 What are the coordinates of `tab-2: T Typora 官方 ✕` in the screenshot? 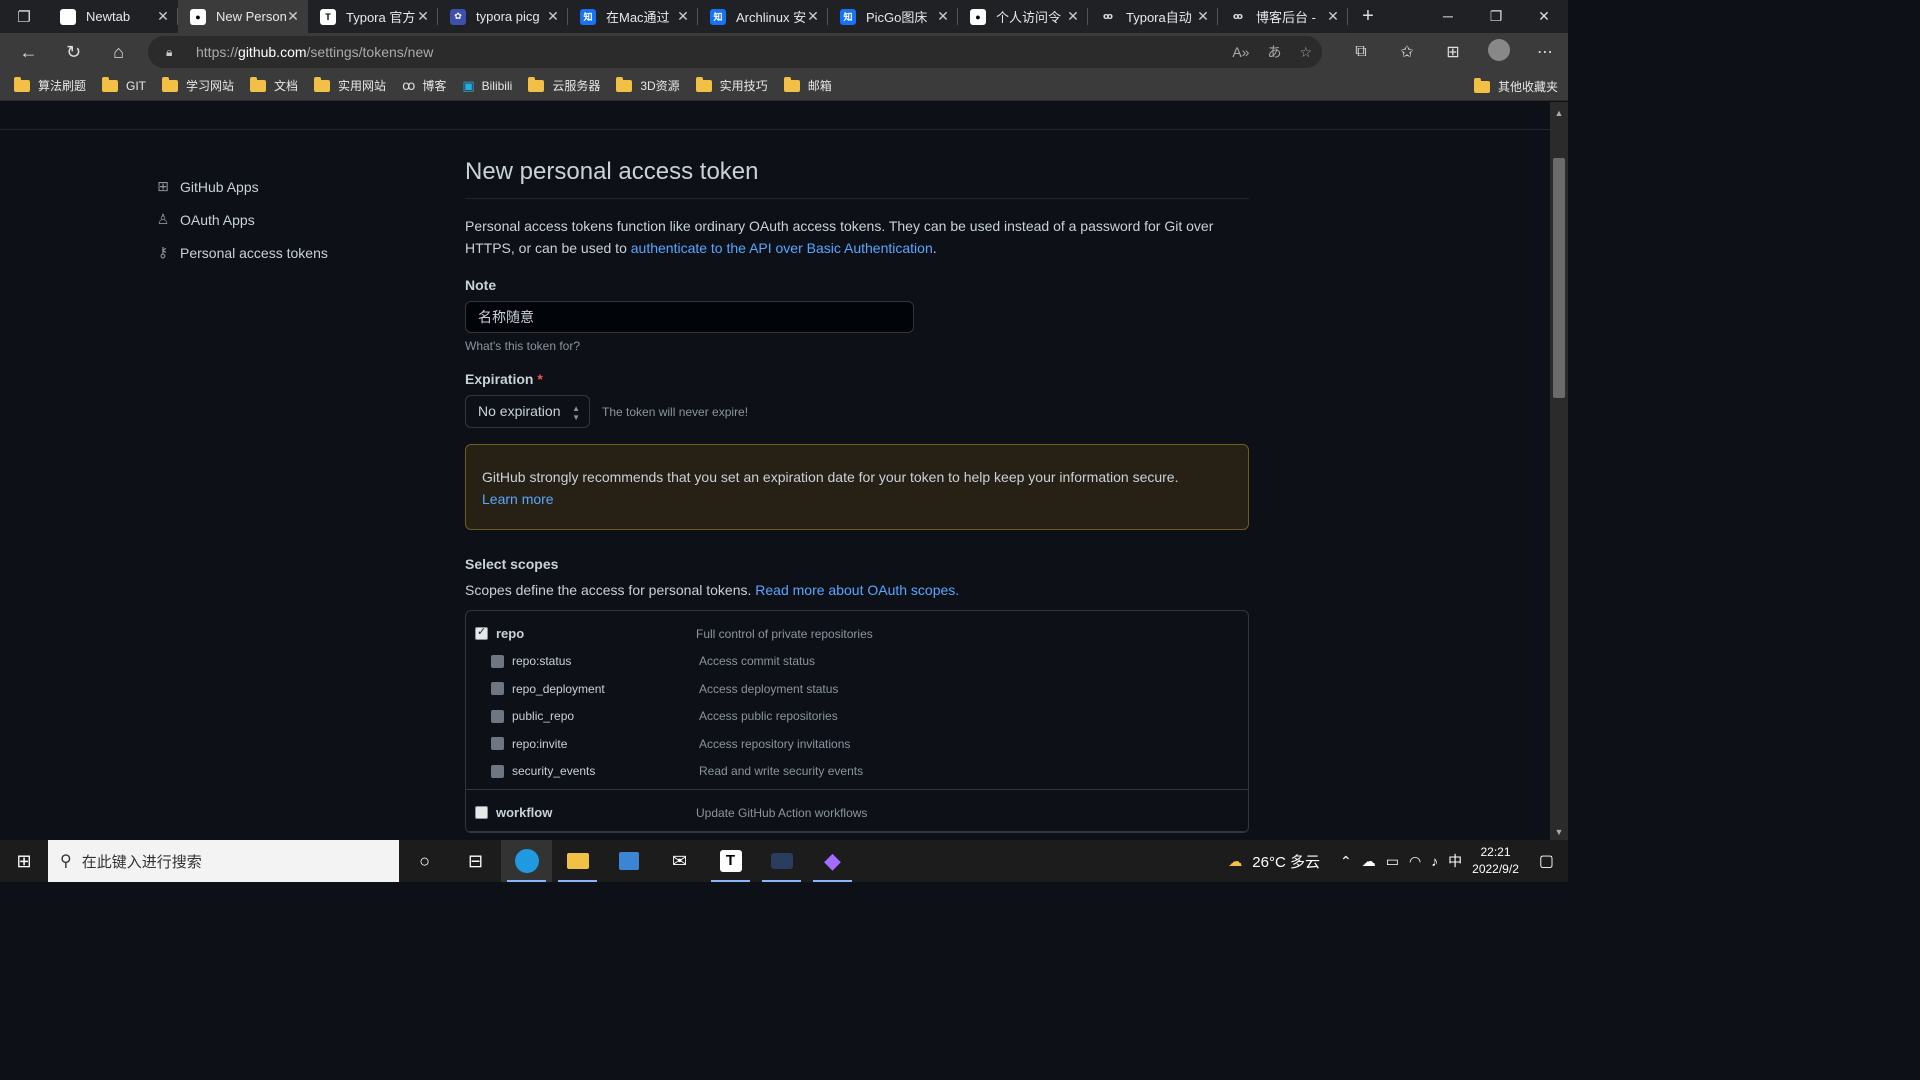 It's located at (373, 16).